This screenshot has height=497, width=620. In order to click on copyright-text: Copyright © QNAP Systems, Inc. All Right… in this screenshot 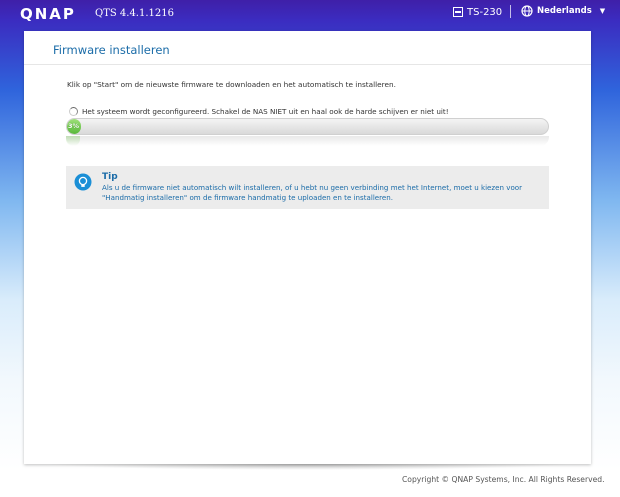, I will do `click(503, 479)`.